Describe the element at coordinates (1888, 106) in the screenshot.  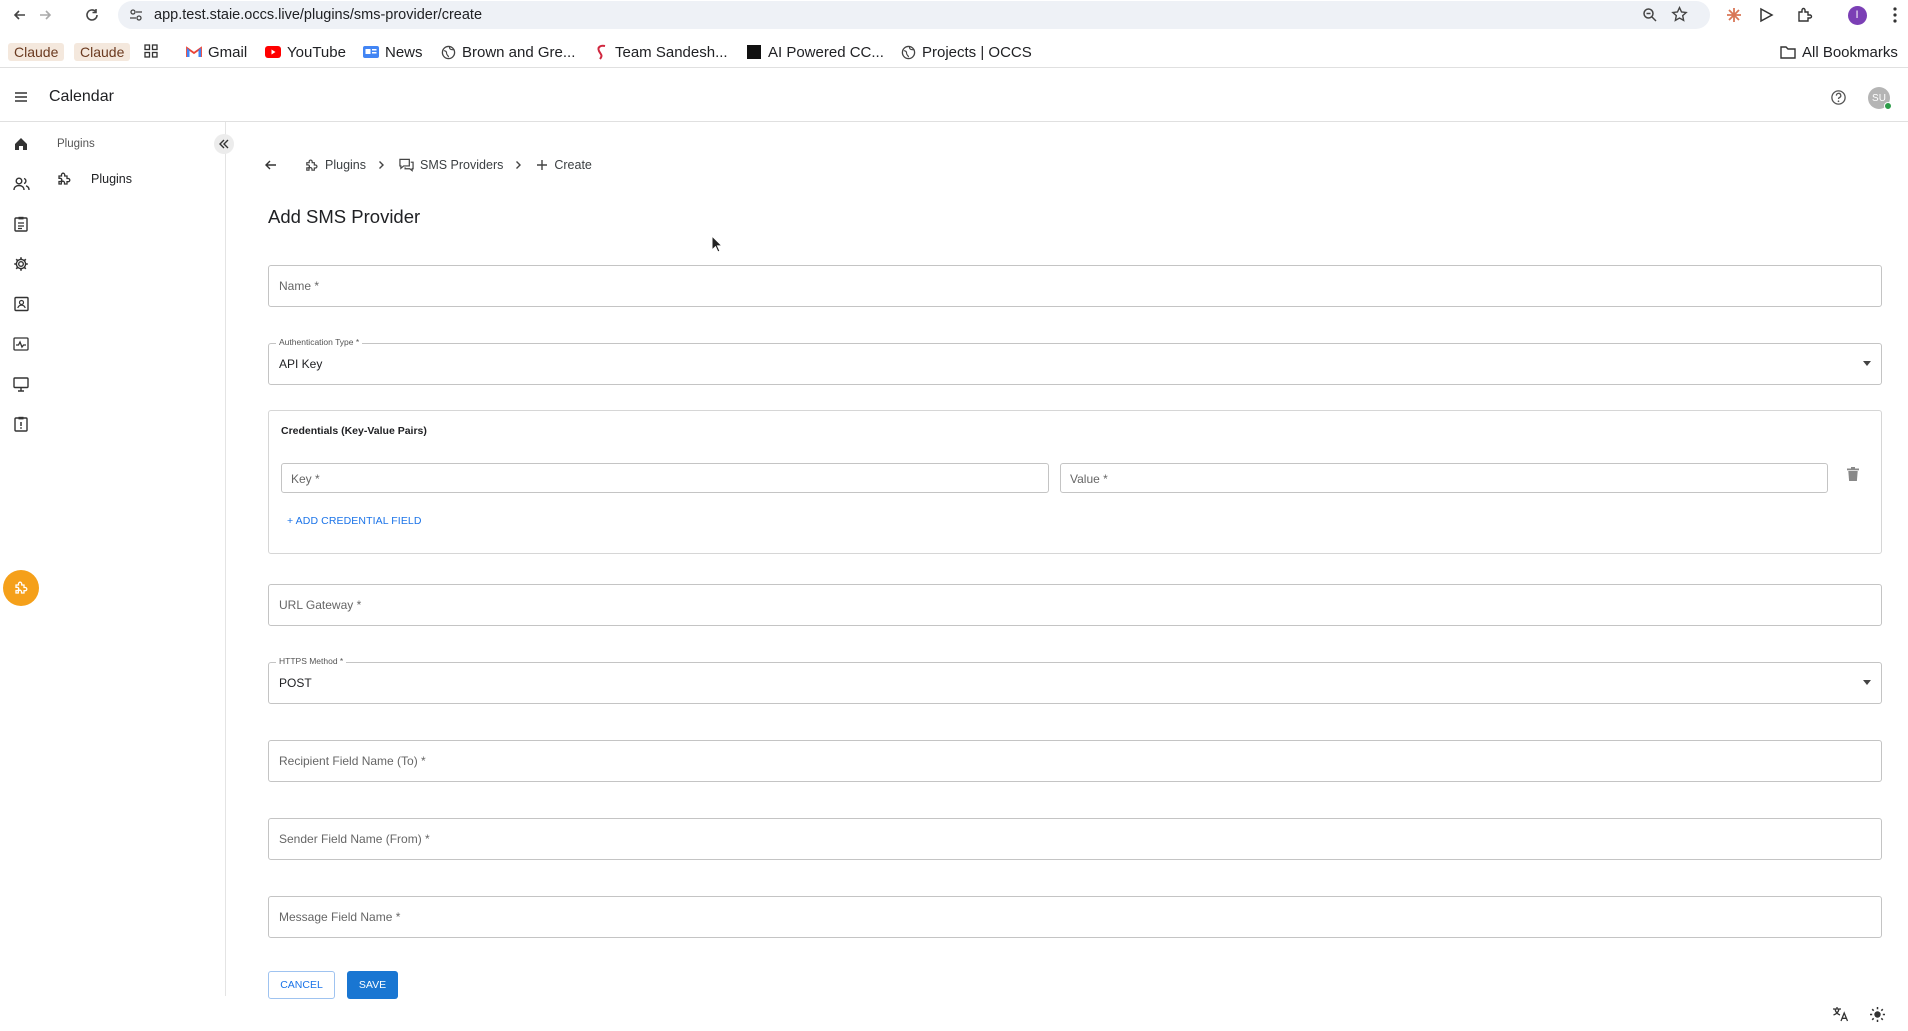
I see `online-status-dot` at that location.